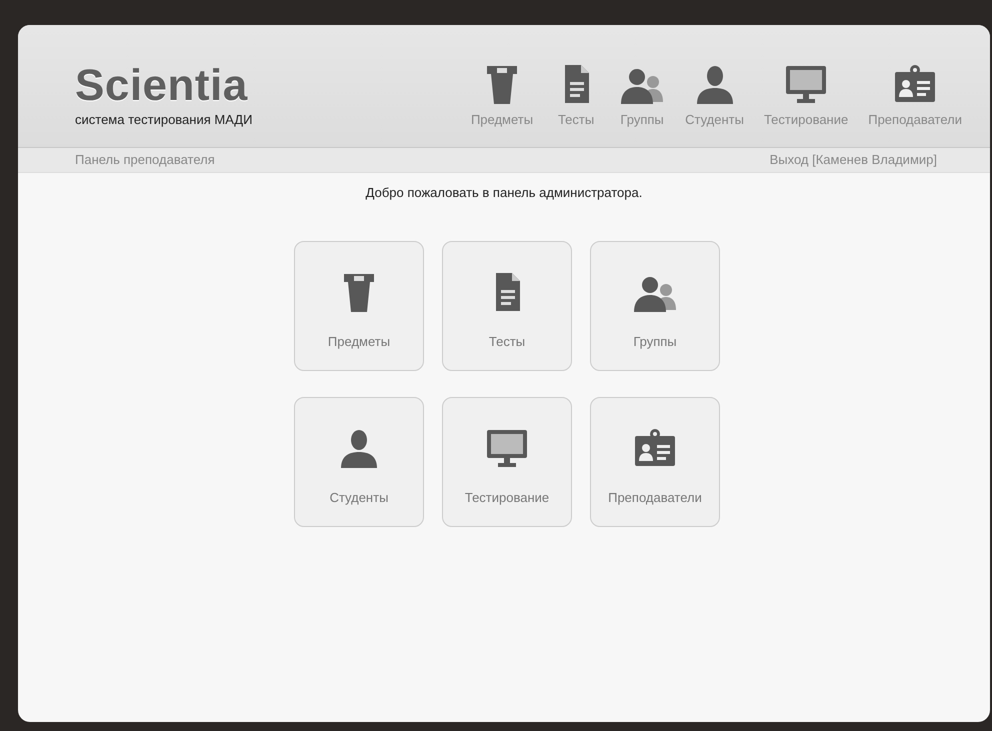  I want to click on app-logo: Scientia, so click(162, 86).